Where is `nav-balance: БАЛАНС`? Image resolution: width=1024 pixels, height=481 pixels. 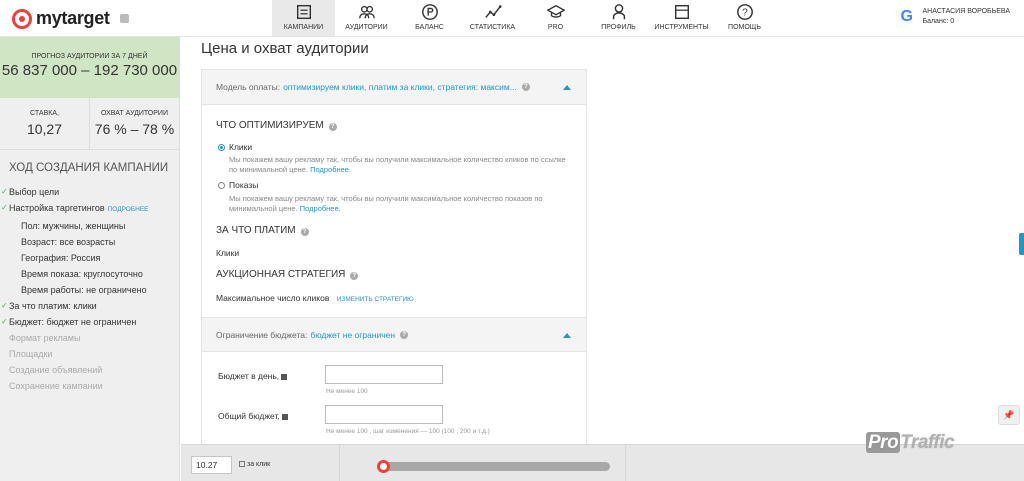 nav-balance: БАЛАНС is located at coordinates (429, 18).